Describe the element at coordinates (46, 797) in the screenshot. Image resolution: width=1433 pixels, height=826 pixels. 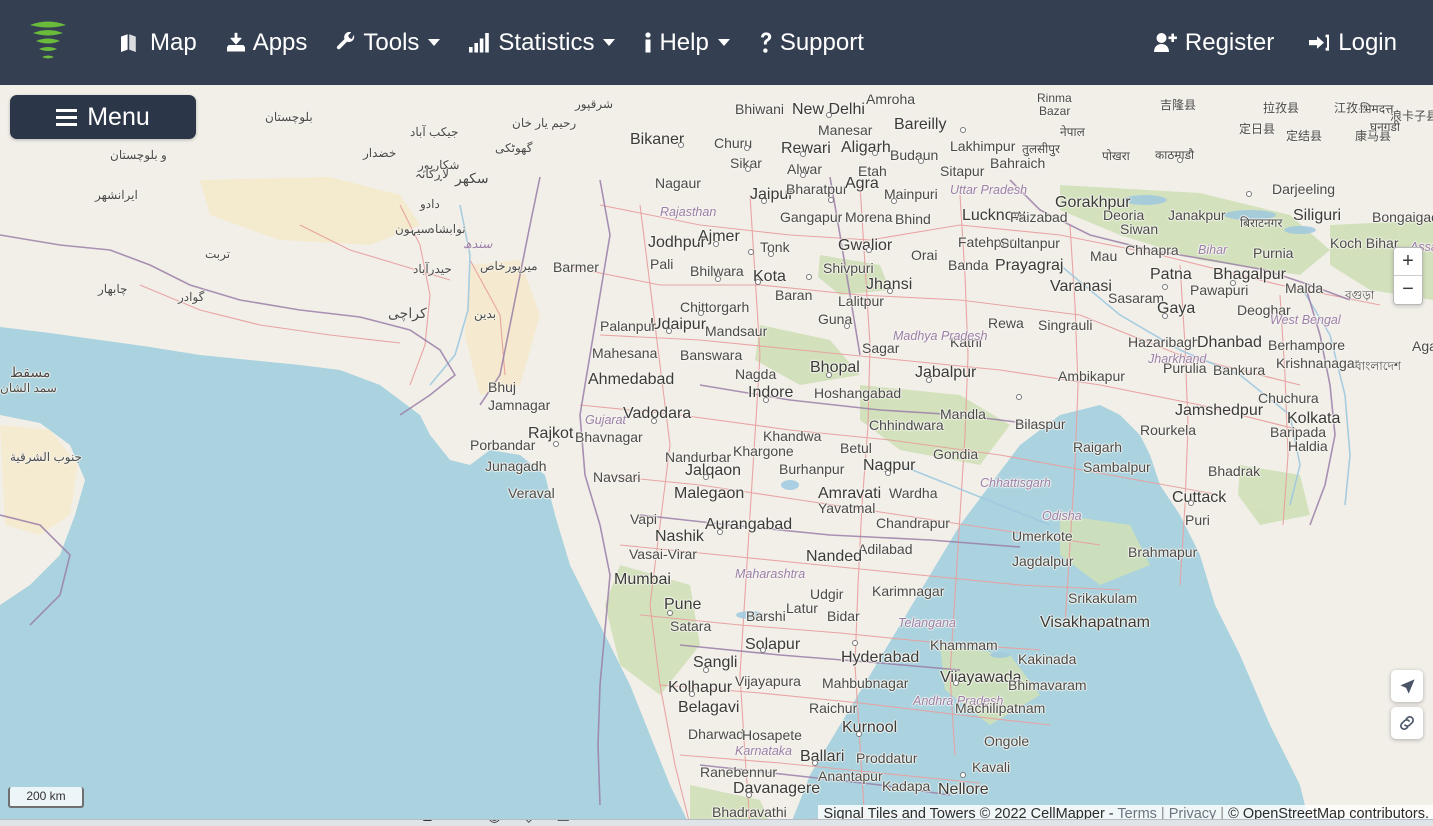
I see `scale-bar: 200 km` at that location.